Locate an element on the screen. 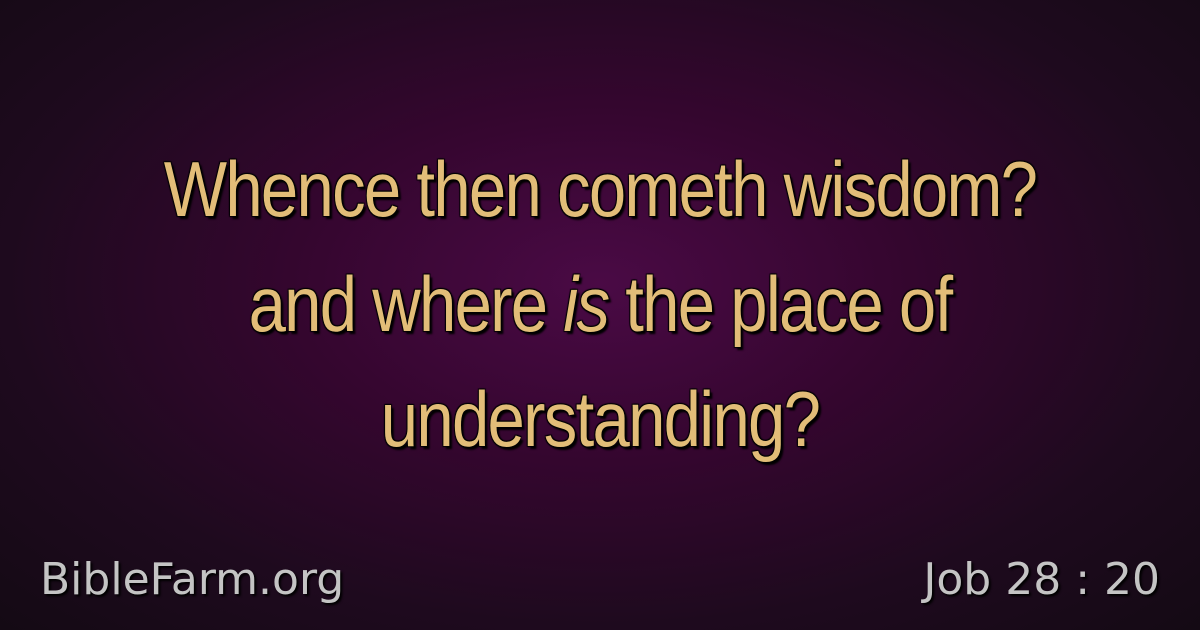  site-name: BibleFarm.org is located at coordinates (192, 579).